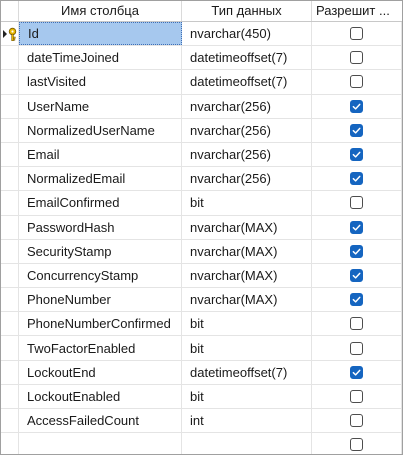 The height and width of the screenshot is (455, 403). I want to click on table-row: EmailConfirmed bit, so click(201, 203).